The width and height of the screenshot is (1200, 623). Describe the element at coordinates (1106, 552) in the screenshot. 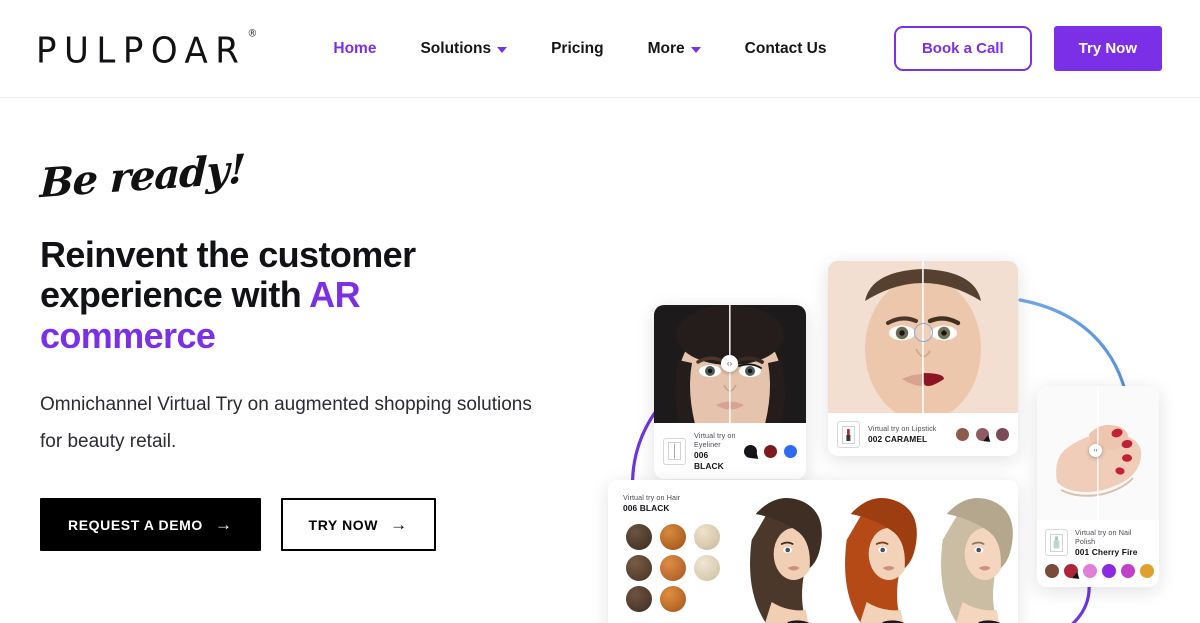

I see `nail-caption-line2: 001 Cherry Fire` at that location.